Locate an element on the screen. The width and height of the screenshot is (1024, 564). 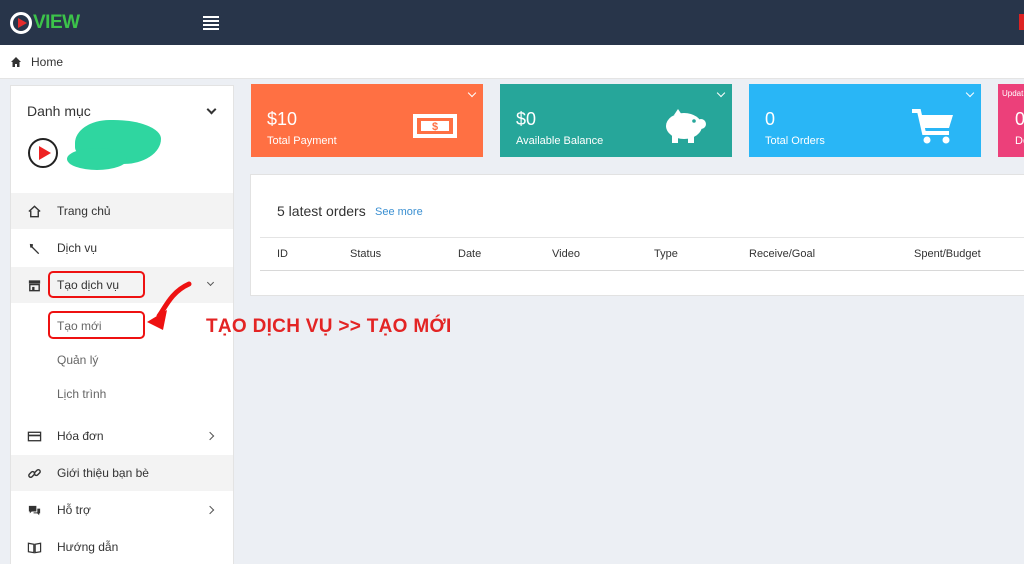
card-label: De is located at coordinates (1019, 141).